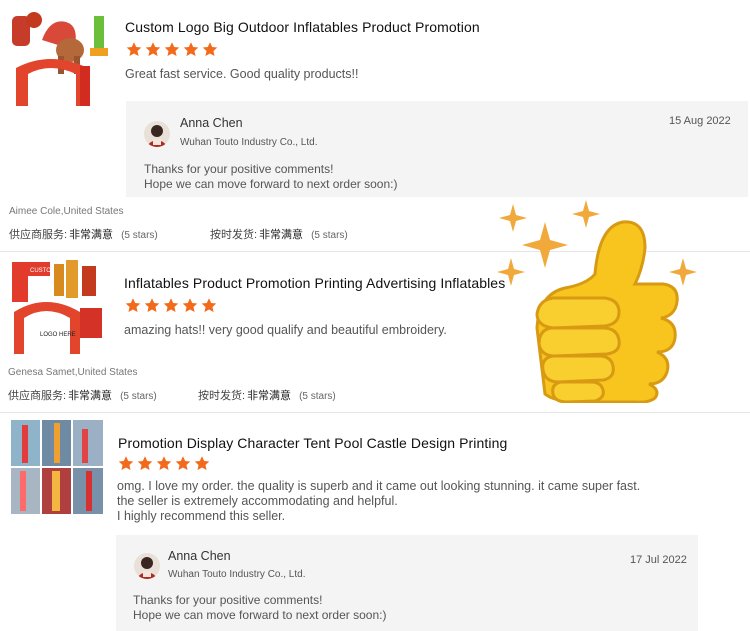  Describe the element at coordinates (58, 335) in the screenshot. I see `thumb-text-logo-here: LOGO HERE` at that location.